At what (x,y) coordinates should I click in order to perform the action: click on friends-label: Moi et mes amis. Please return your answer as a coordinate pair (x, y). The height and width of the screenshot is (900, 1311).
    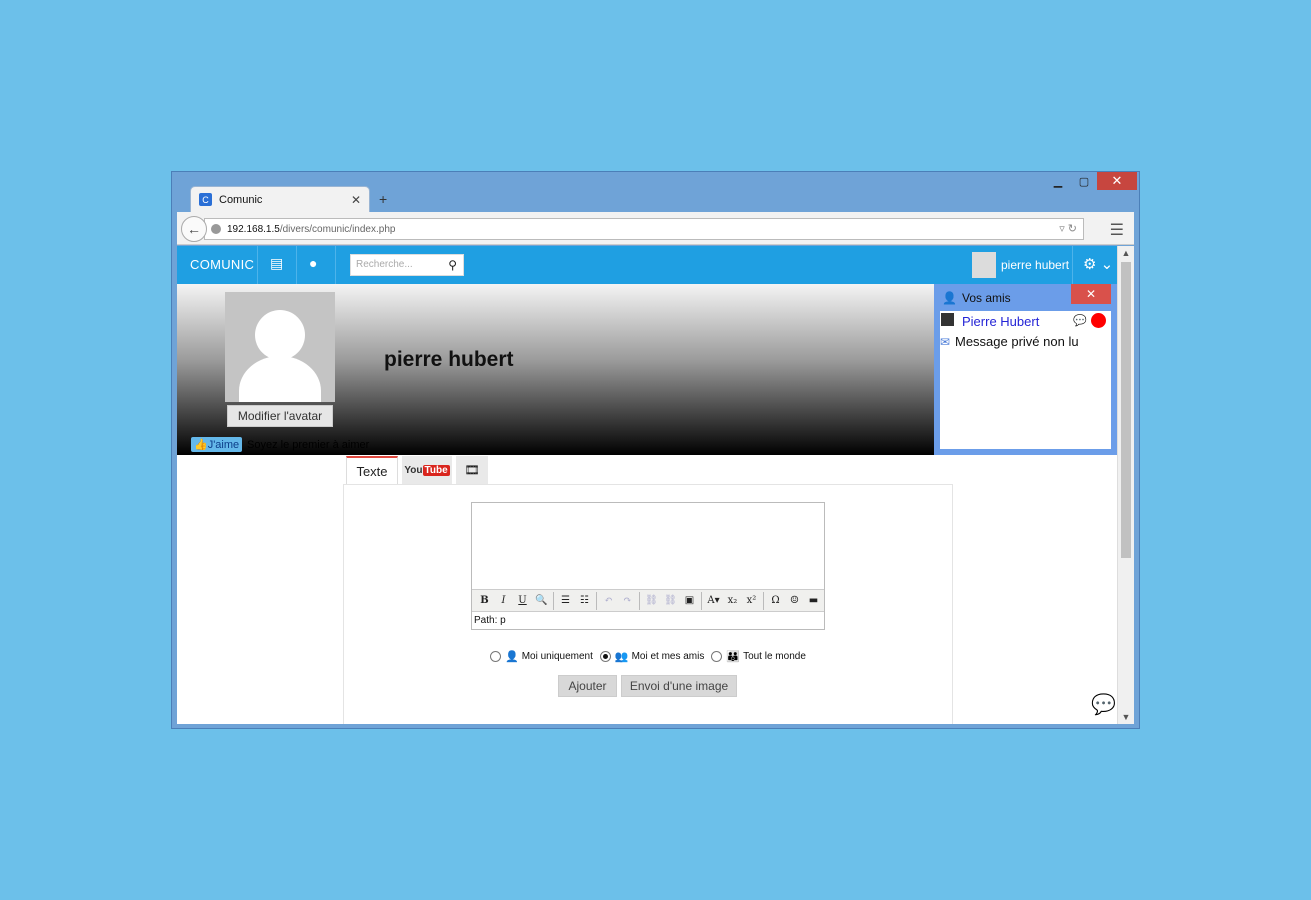
    Looking at the image, I should click on (668, 656).